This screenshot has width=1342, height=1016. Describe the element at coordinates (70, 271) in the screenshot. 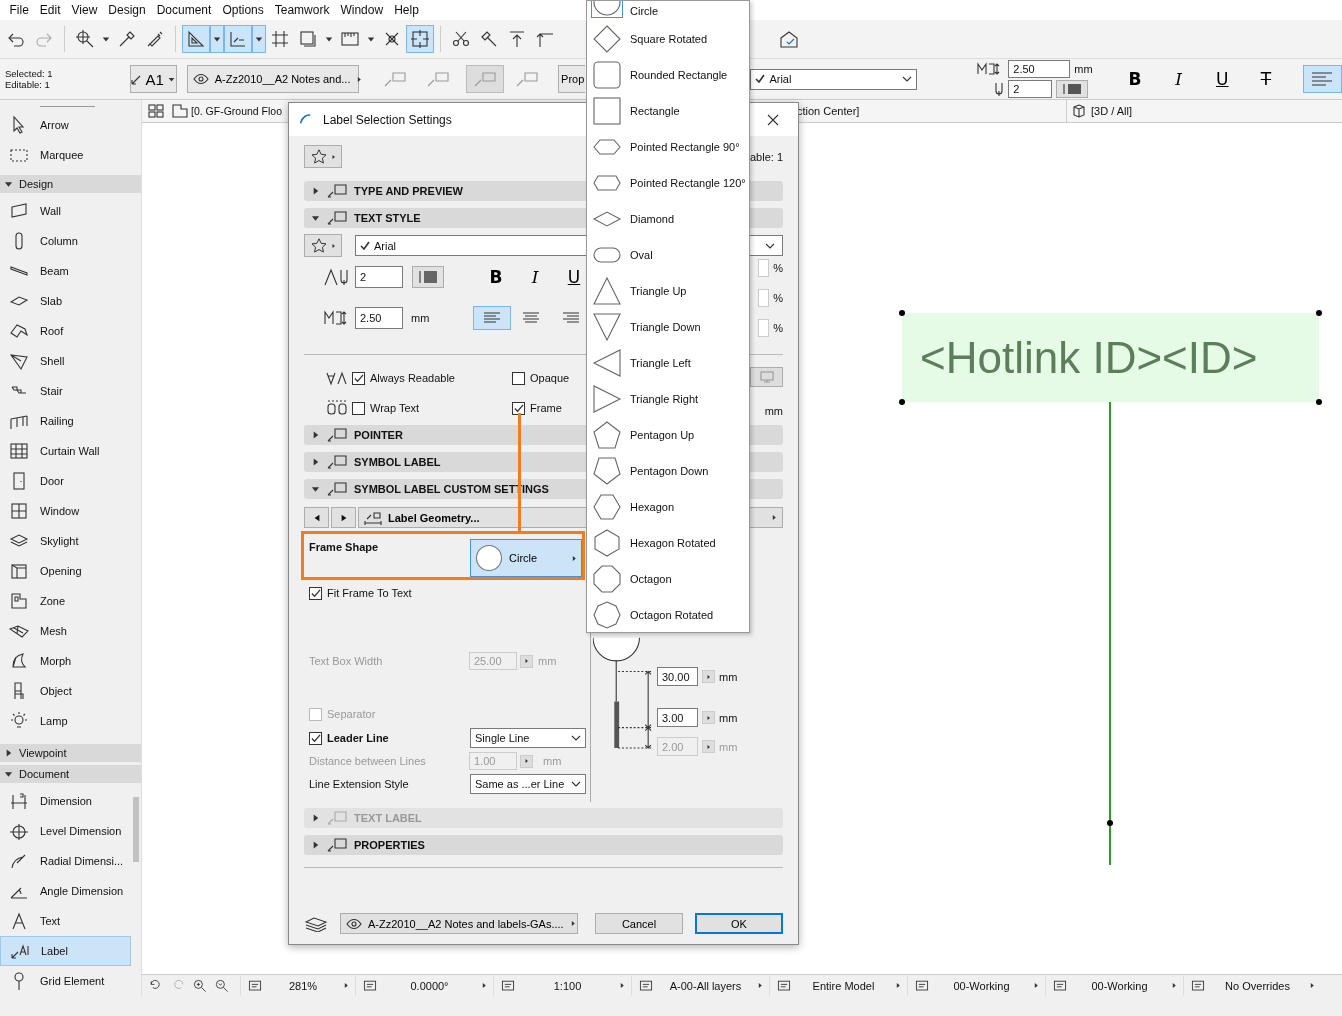

I see `tool-item: Beam` at that location.